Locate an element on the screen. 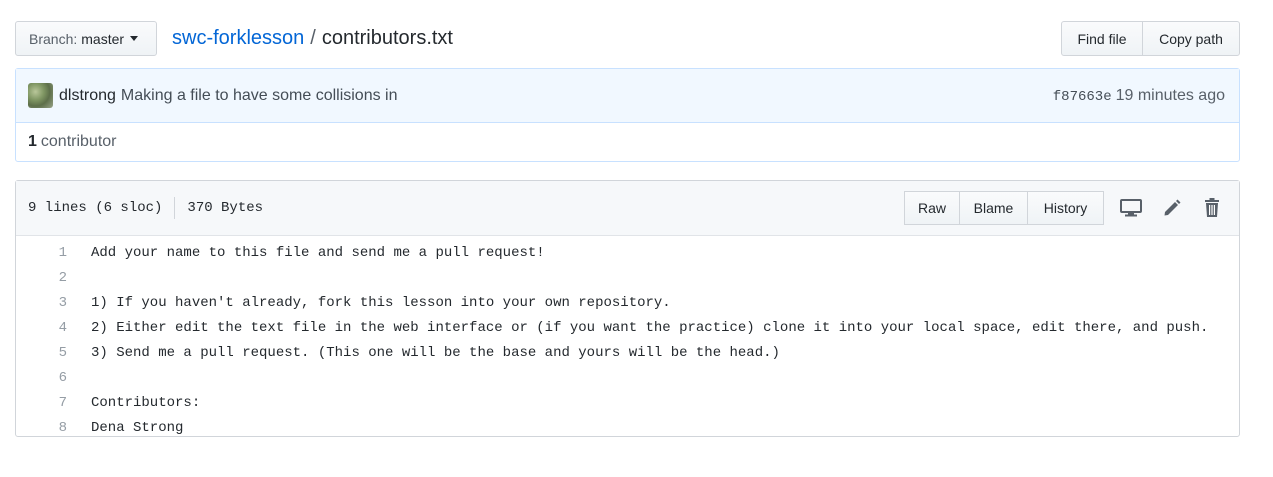 This screenshot has width=1273, height=477. line-number: 1 is located at coordinates (41, 253).